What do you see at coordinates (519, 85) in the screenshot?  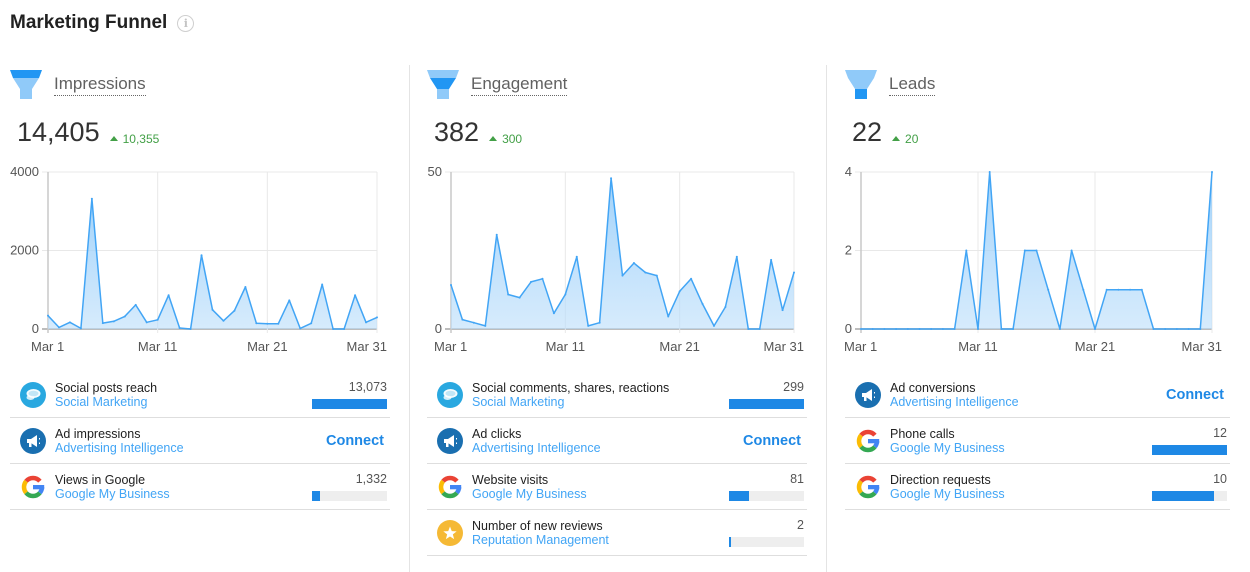 I see `stage-label-engagement: Engagement` at bounding box center [519, 85].